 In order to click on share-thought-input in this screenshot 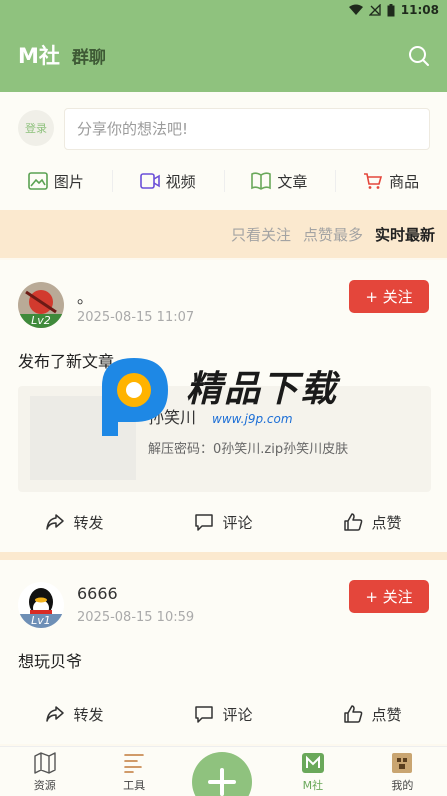, I will do `click(247, 129)`.